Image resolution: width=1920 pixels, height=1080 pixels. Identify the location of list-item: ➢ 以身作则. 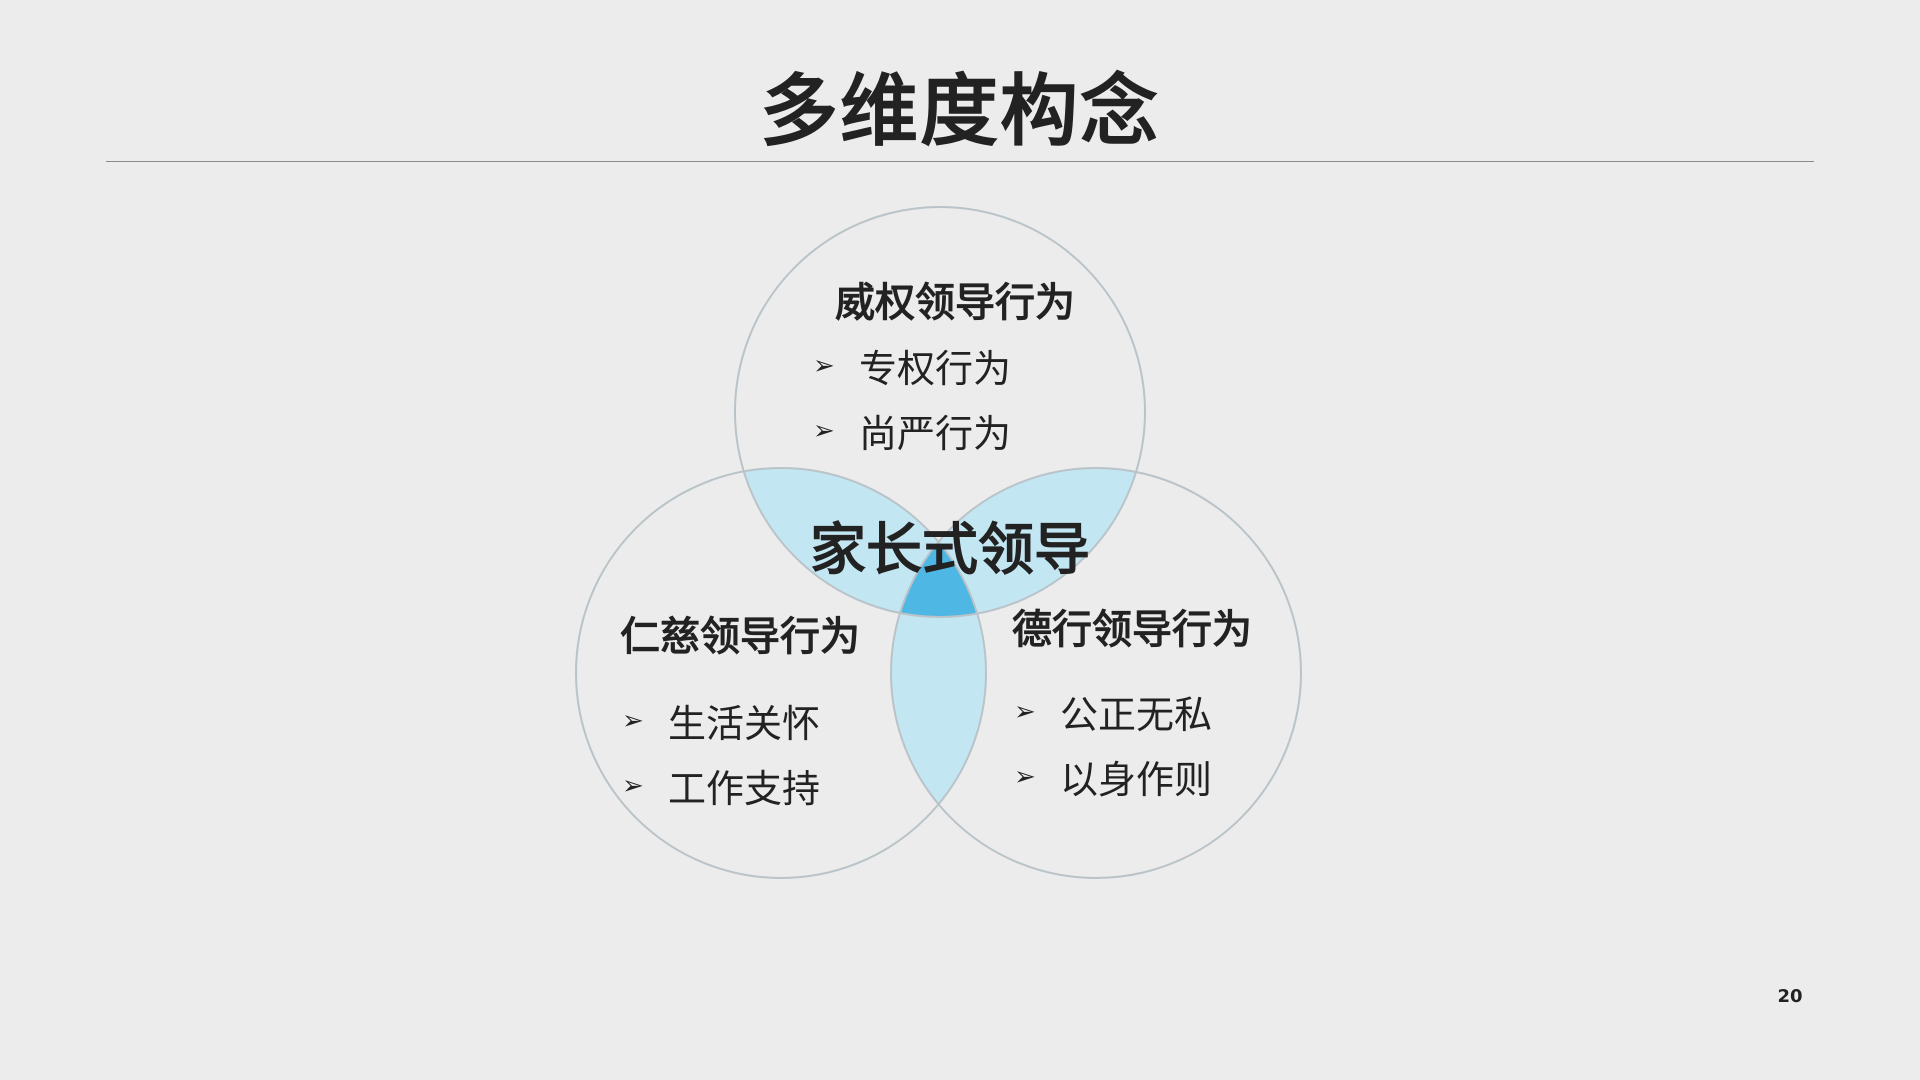
(1113, 776).